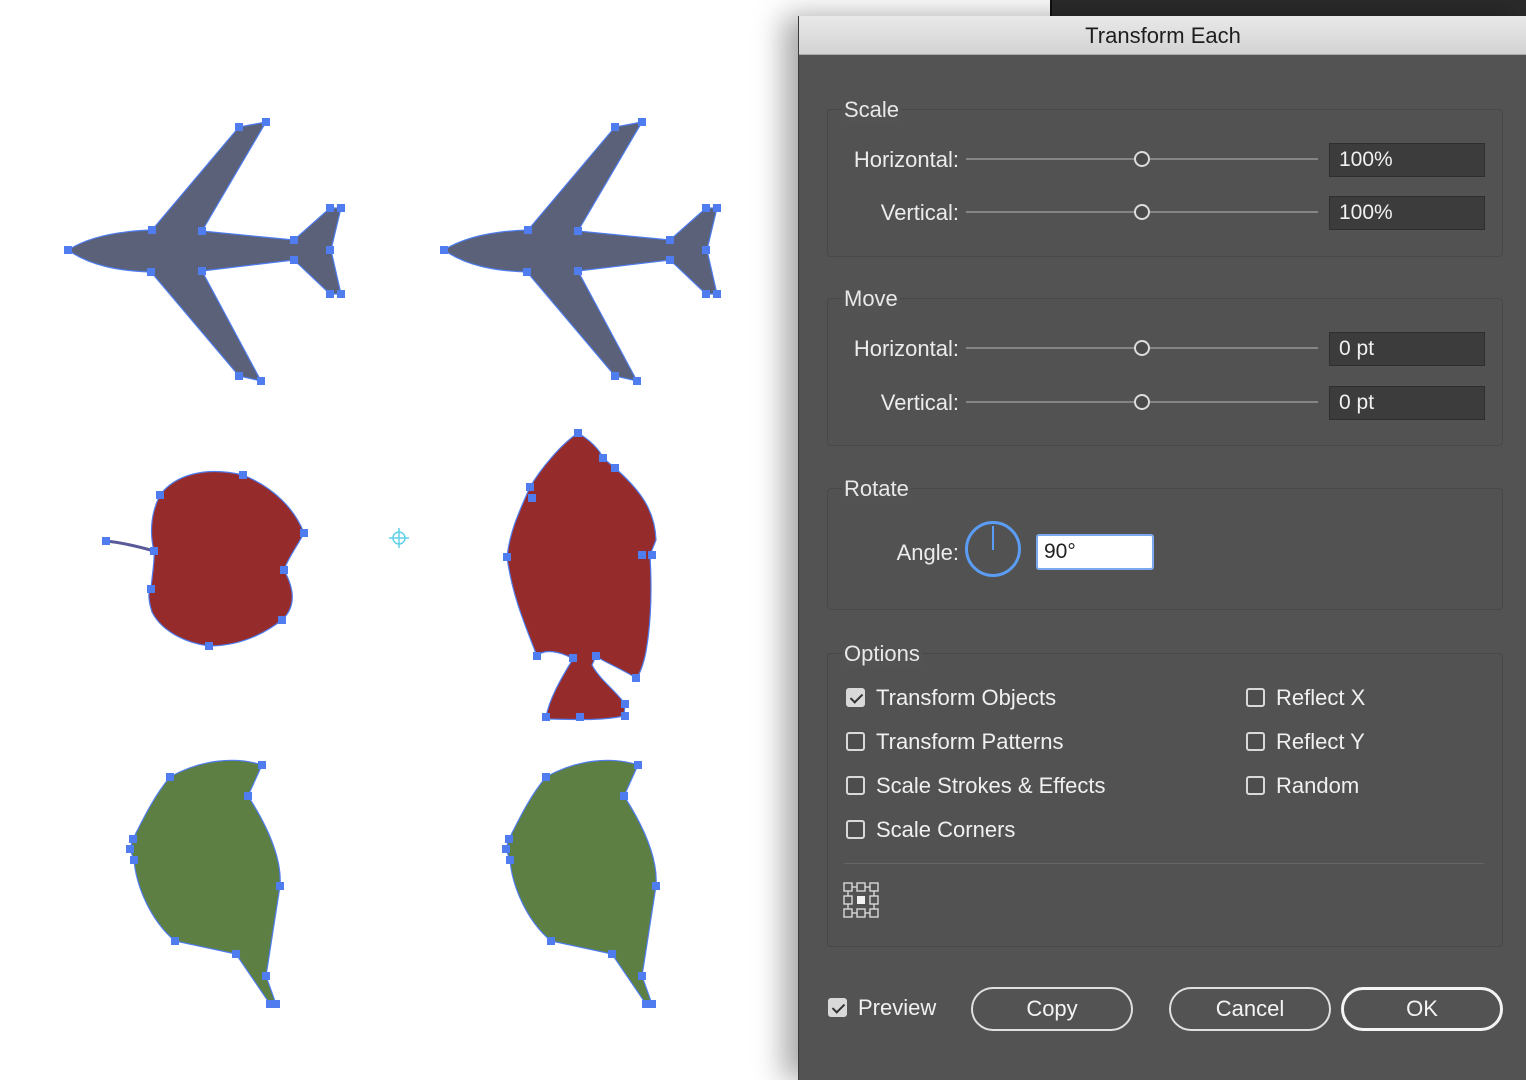  I want to click on apple-rotated, so click(580, 575).